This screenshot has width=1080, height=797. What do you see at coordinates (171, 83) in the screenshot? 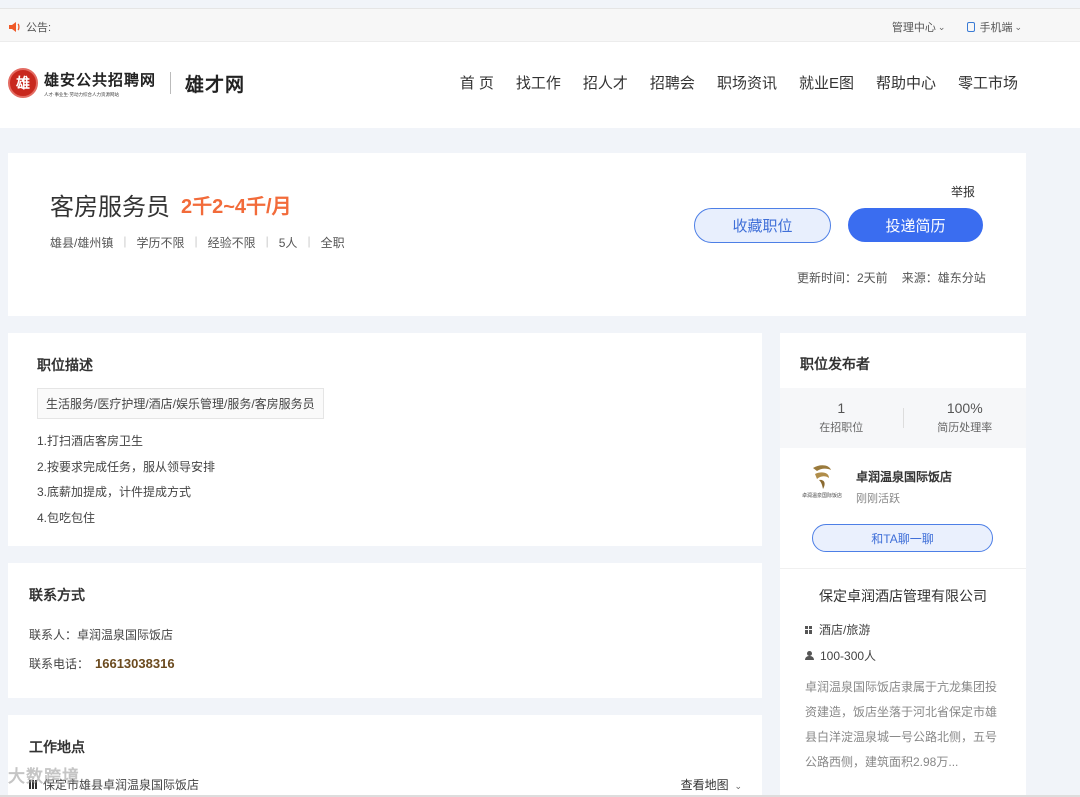
I see `logo-divider` at bounding box center [171, 83].